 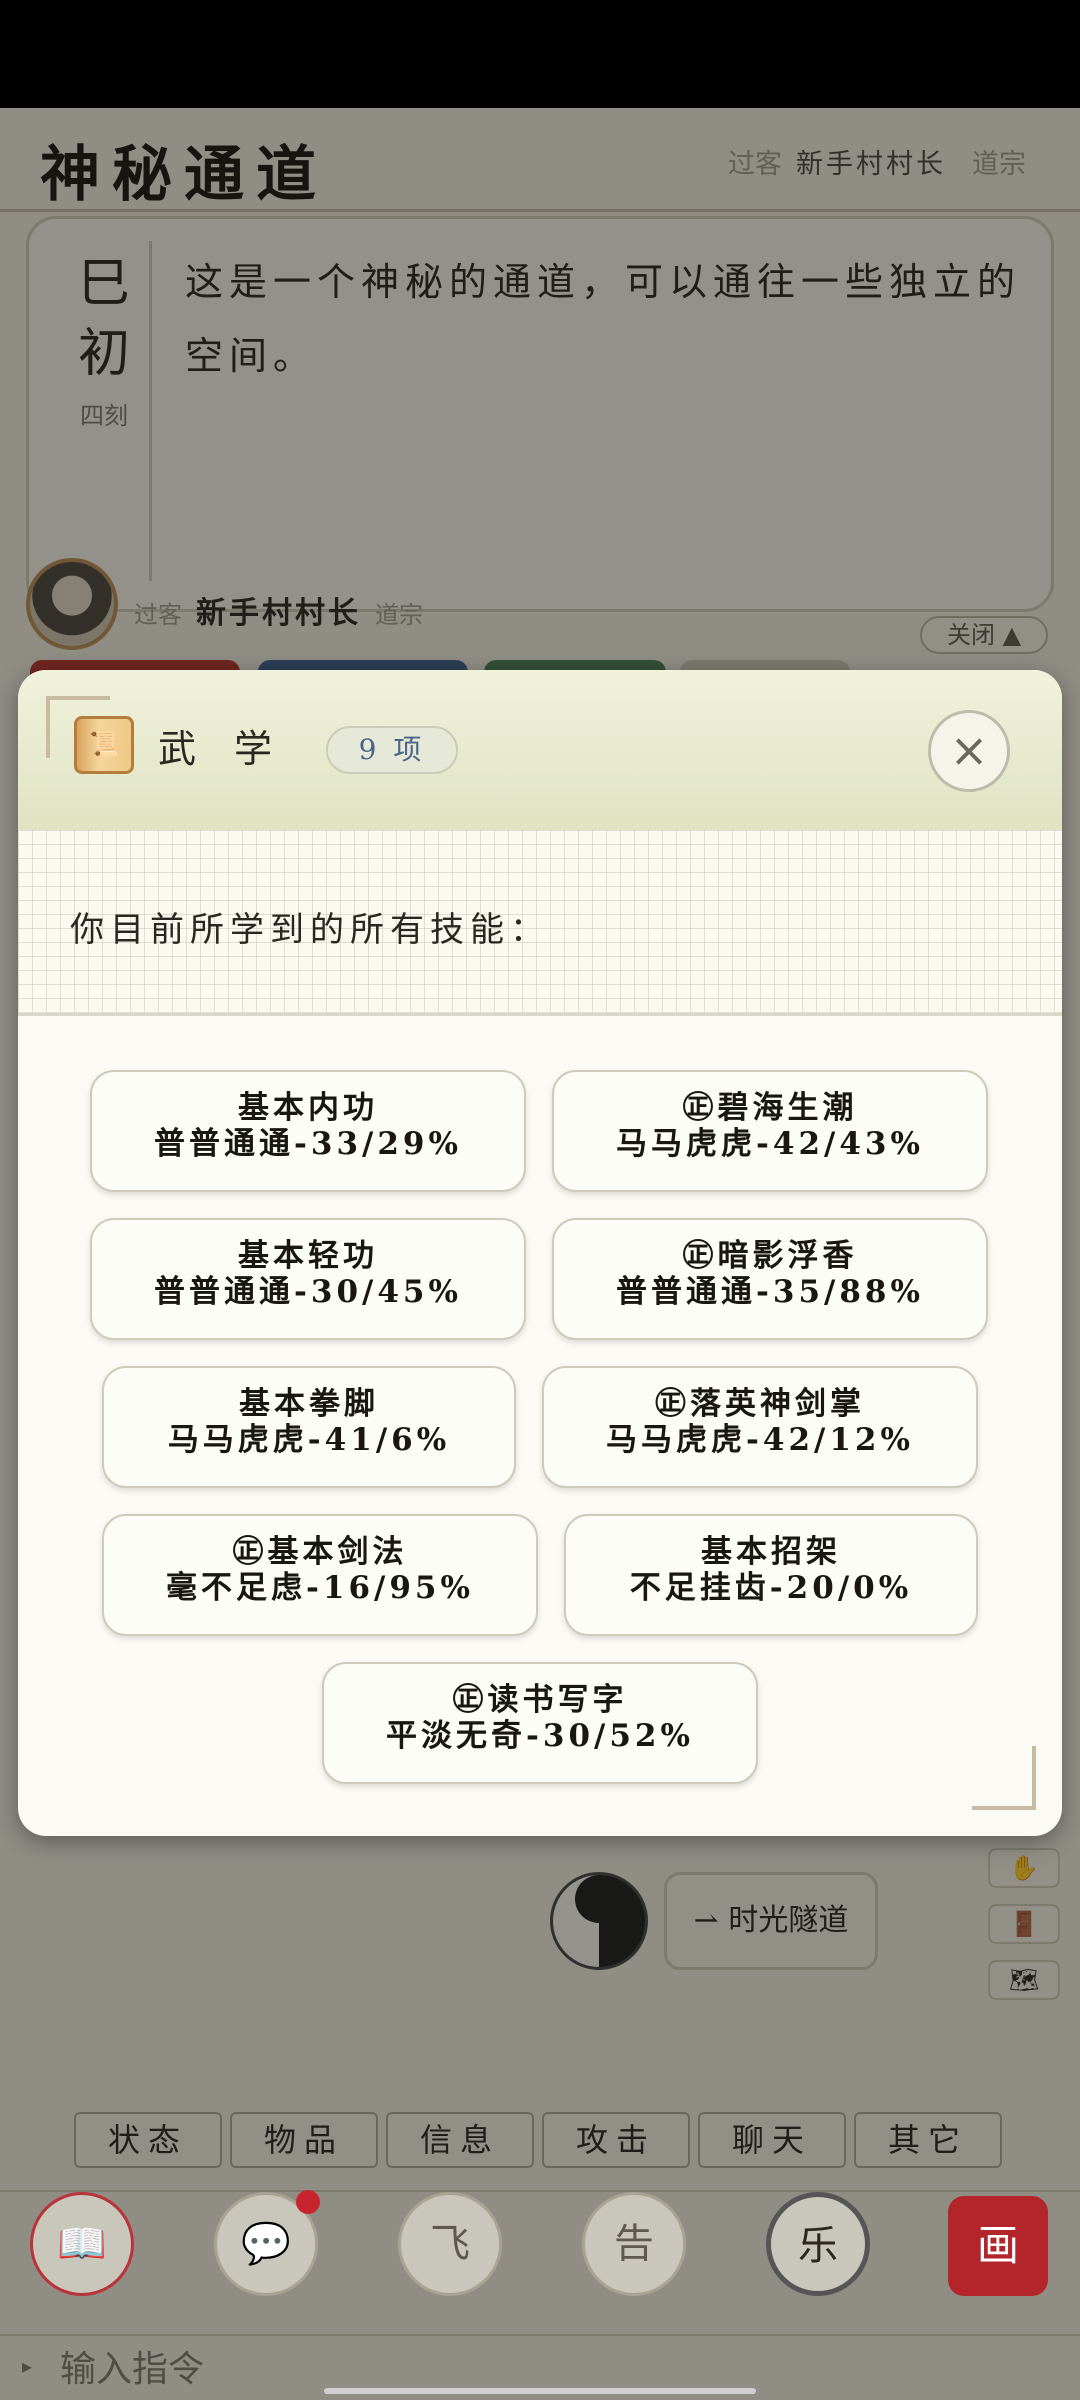 What do you see at coordinates (309, 1440) in the screenshot?
I see `skill-stat: 马马虎虎-41/6%` at bounding box center [309, 1440].